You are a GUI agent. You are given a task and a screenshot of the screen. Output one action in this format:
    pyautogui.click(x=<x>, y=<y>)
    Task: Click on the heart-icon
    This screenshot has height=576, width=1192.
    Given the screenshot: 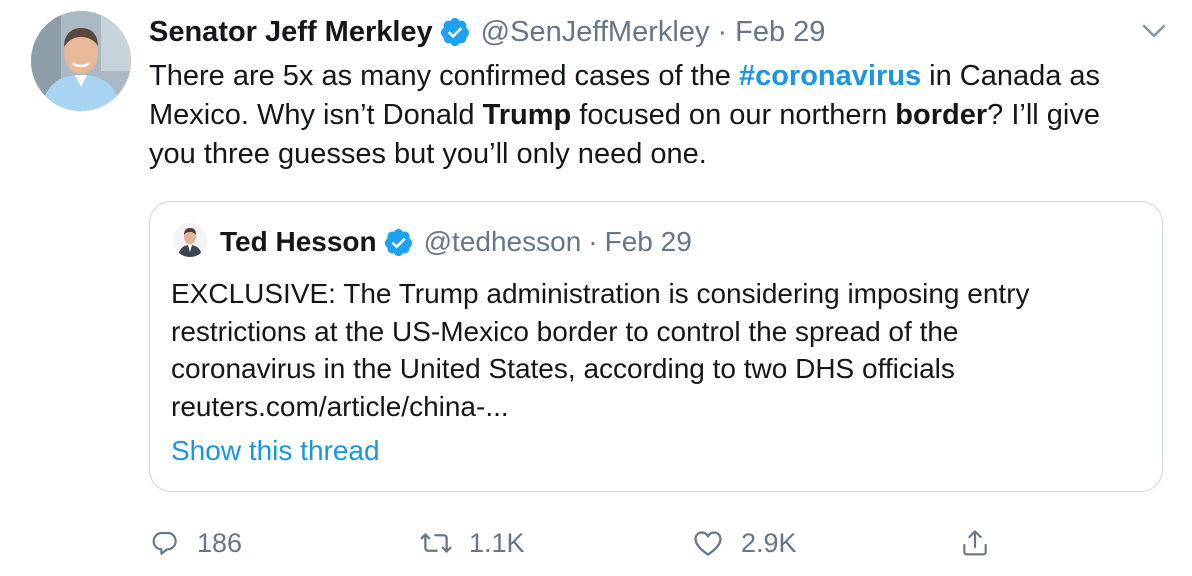 What is the action you would take?
    pyautogui.click(x=708, y=543)
    